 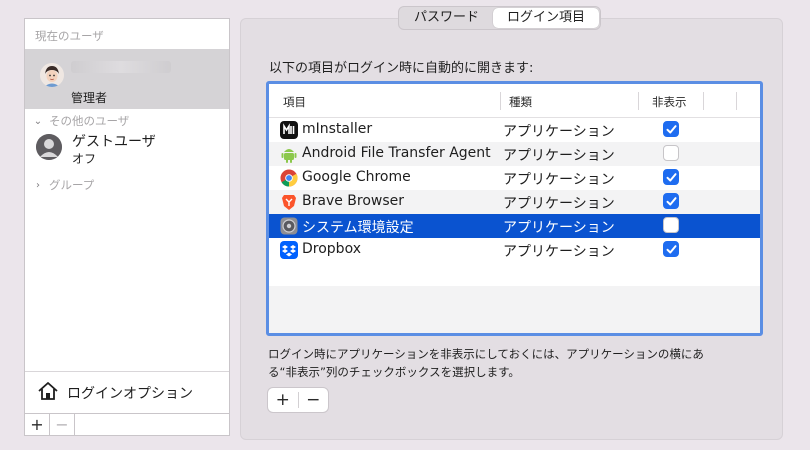 I want to click on guest-name: ゲストユーザ, so click(x=114, y=142).